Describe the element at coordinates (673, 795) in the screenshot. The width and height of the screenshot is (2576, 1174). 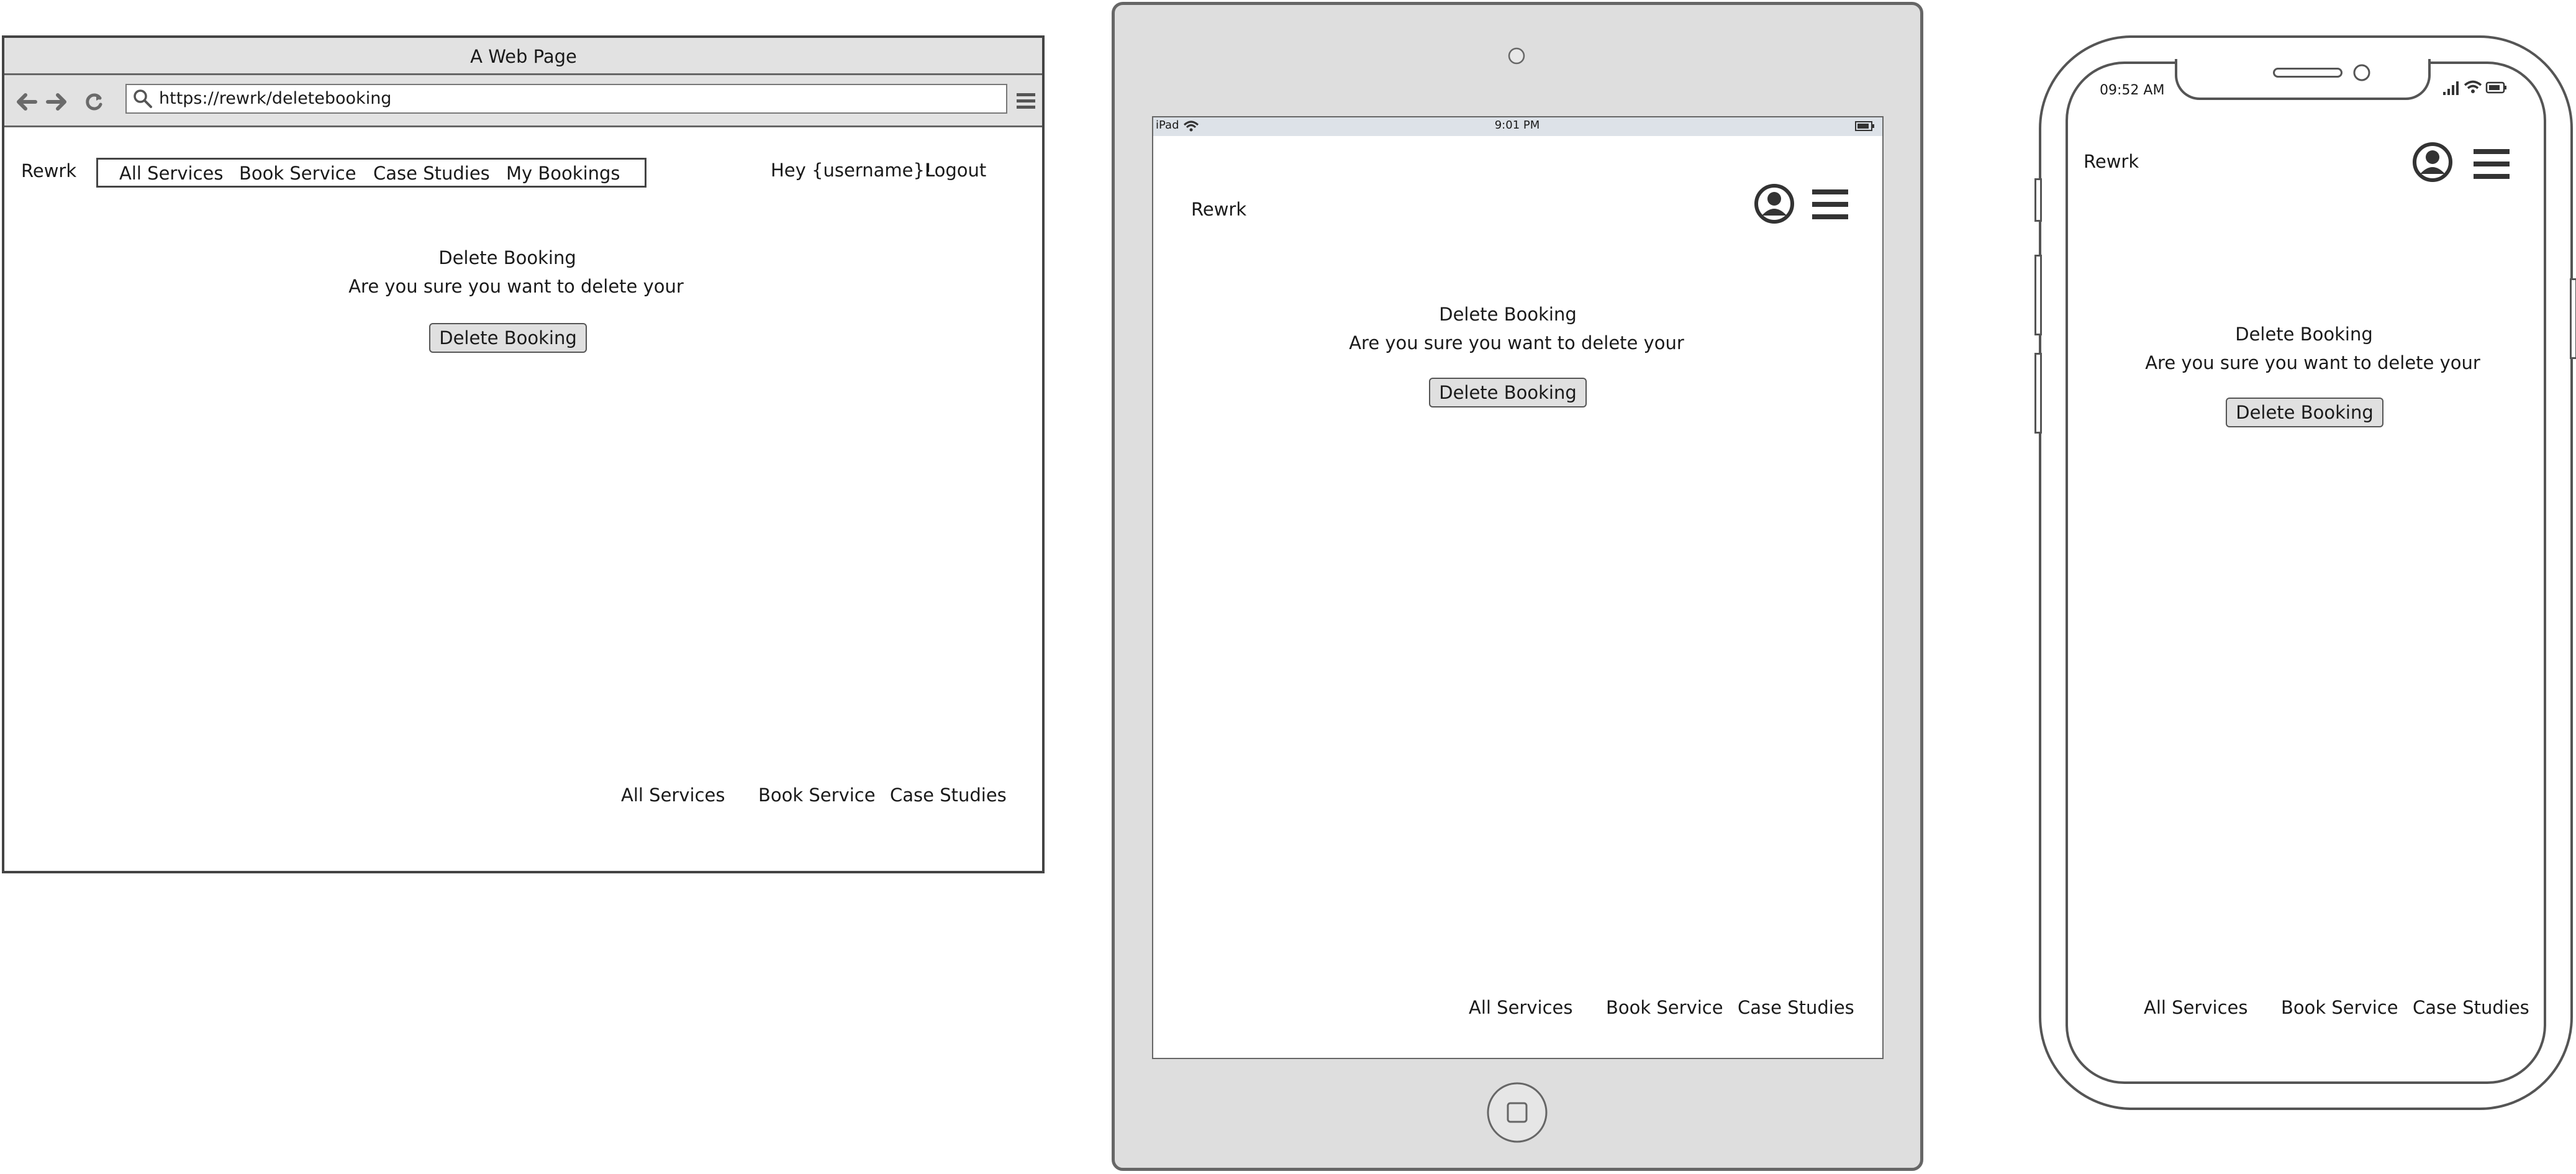
I see `footer-link-all-services: All Services` at that location.